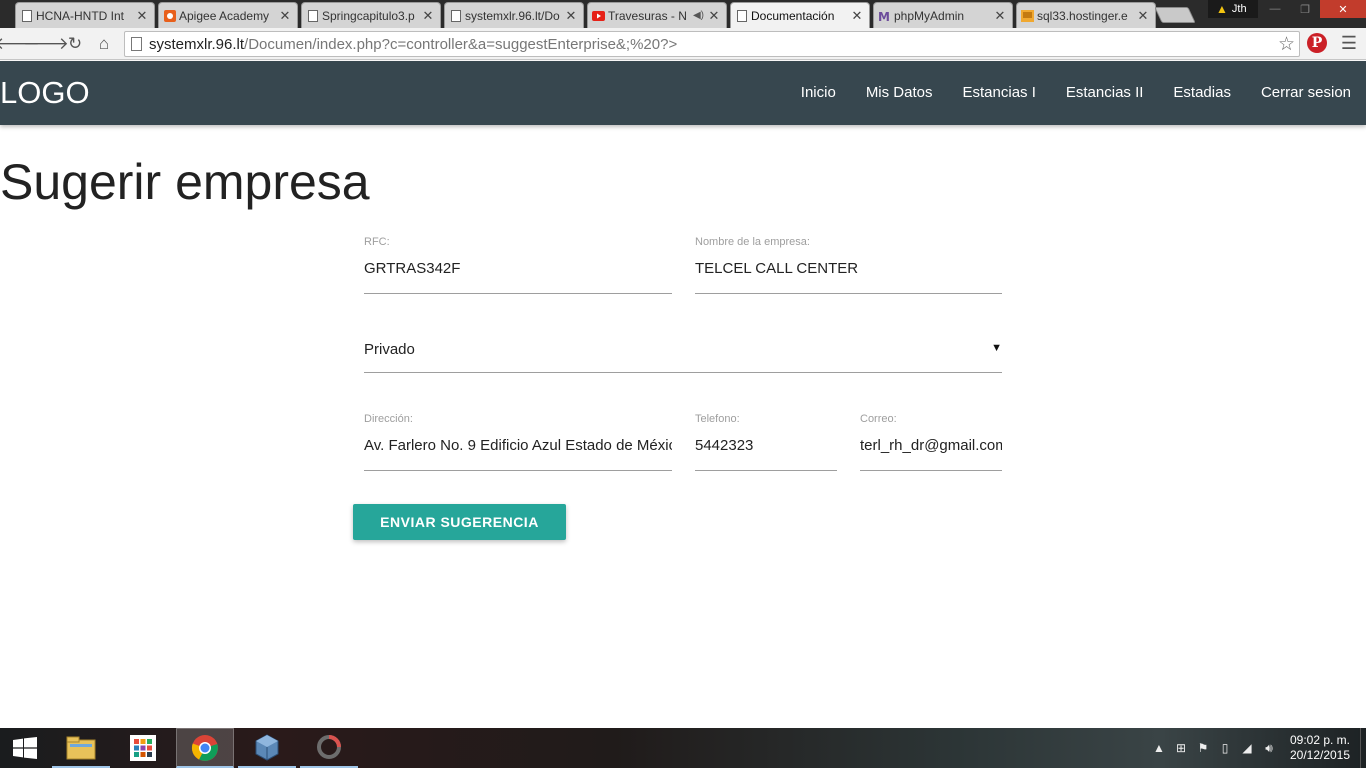 Image resolution: width=1366 pixels, height=768 pixels. Describe the element at coordinates (1105, 93) in the screenshot. I see `nav-link-estancias-ii: Estancias II` at that location.